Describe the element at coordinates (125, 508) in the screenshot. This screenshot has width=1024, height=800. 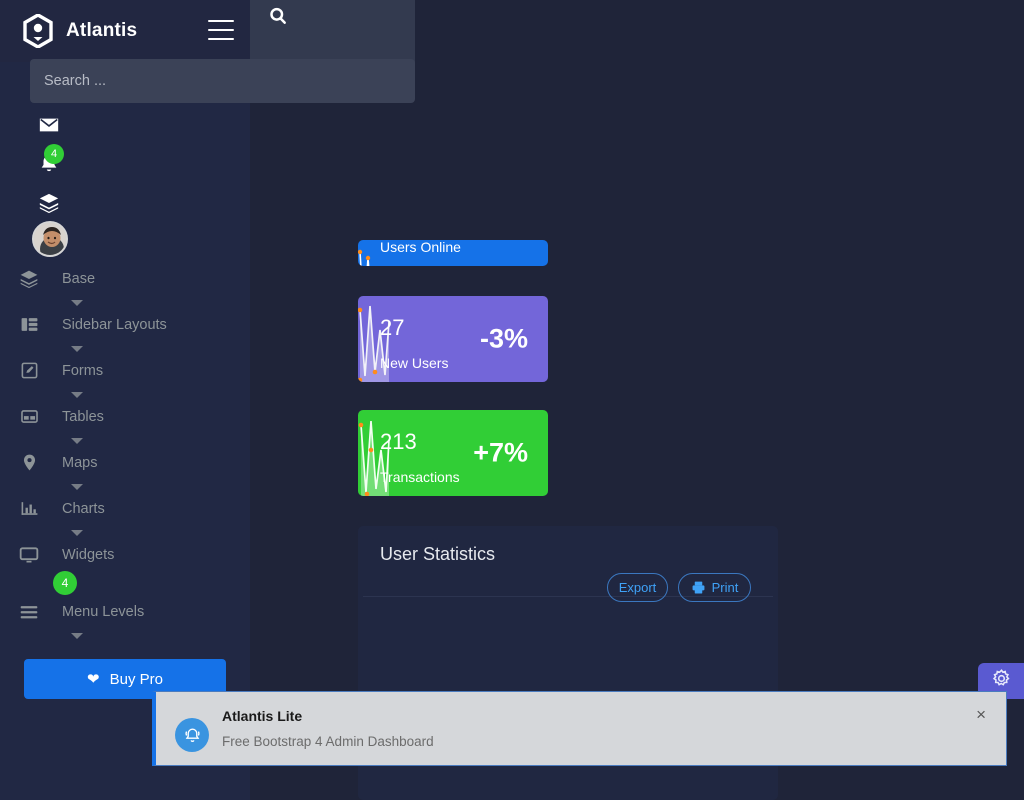
I see `sidebar-item-charts: Charts` at that location.